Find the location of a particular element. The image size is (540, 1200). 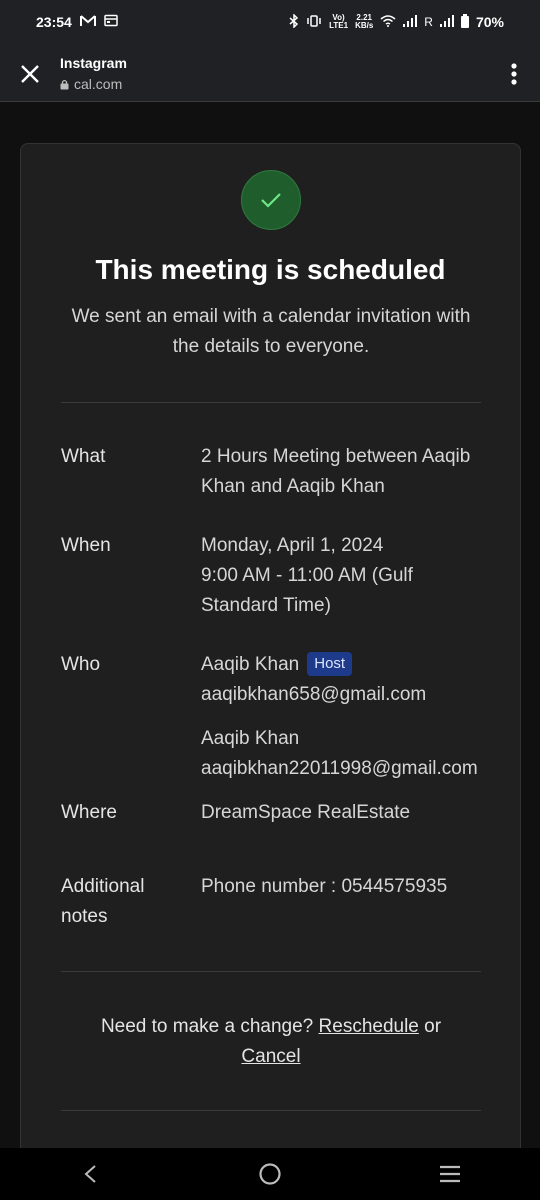

recents-icon is located at coordinates (450, 1174).